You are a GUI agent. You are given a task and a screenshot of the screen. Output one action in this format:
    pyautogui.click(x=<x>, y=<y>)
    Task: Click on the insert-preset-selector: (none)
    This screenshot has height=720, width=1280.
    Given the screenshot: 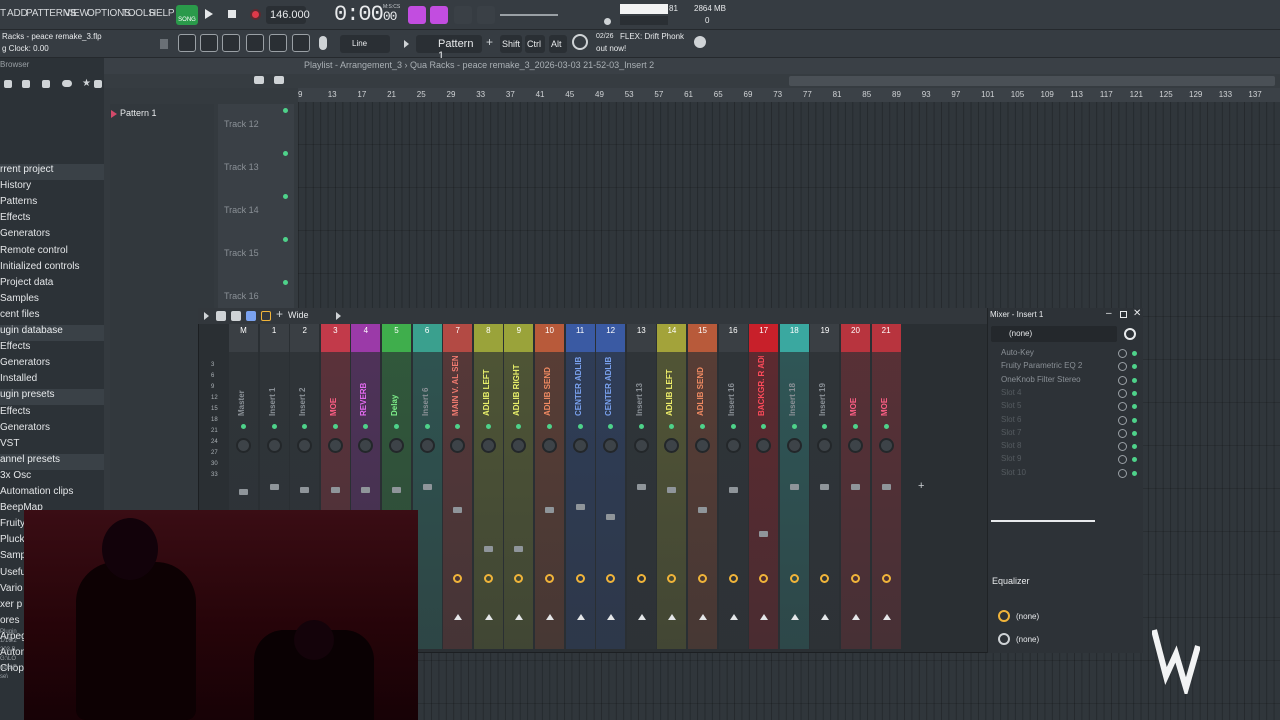 What is the action you would take?
    pyautogui.click(x=1054, y=334)
    